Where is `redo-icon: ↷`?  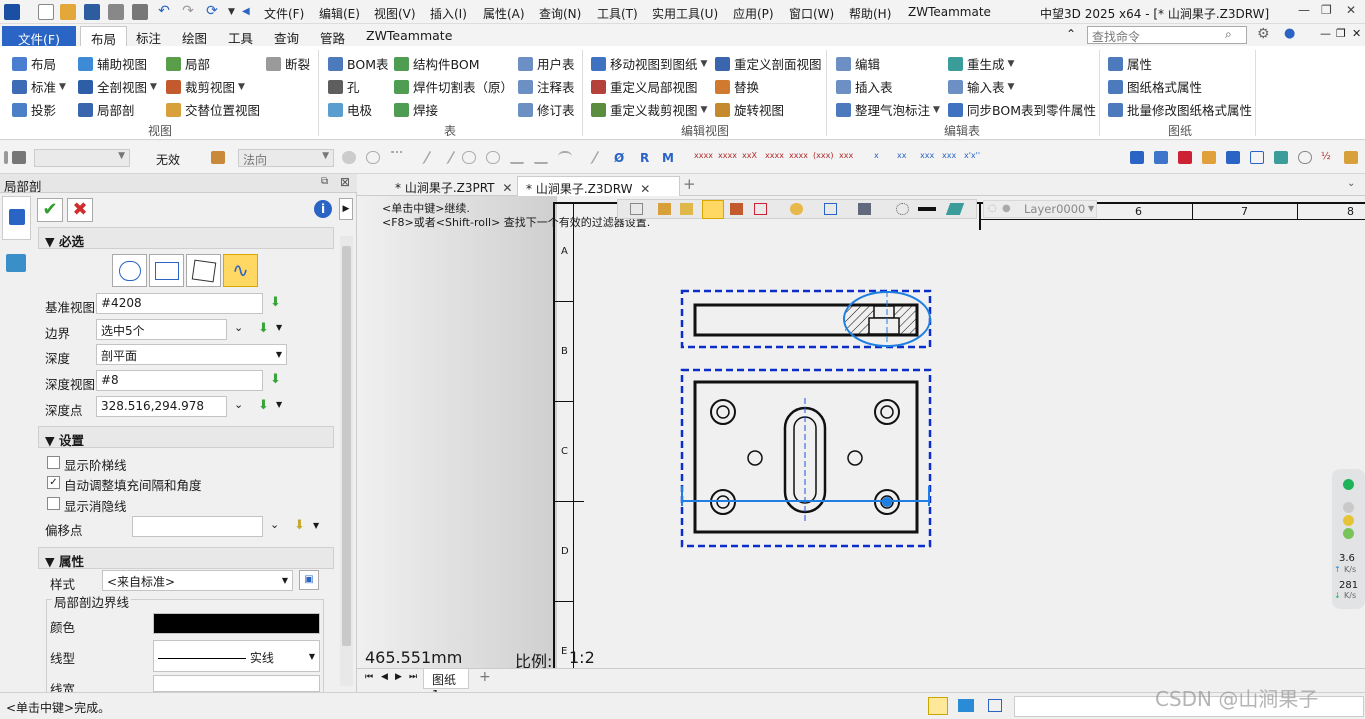
redo-icon: ↷ is located at coordinates (188, 12).